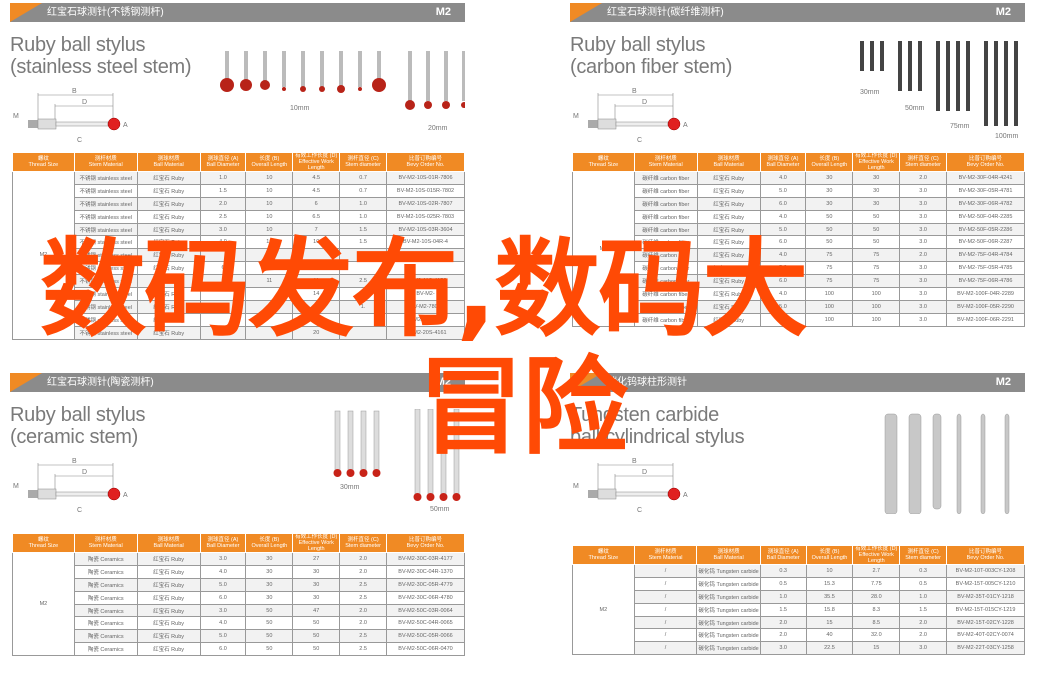 The width and height of the screenshot is (1037, 673). What do you see at coordinates (16, 486) in the screenshot?
I see `svg-text: M` at bounding box center [16, 486].